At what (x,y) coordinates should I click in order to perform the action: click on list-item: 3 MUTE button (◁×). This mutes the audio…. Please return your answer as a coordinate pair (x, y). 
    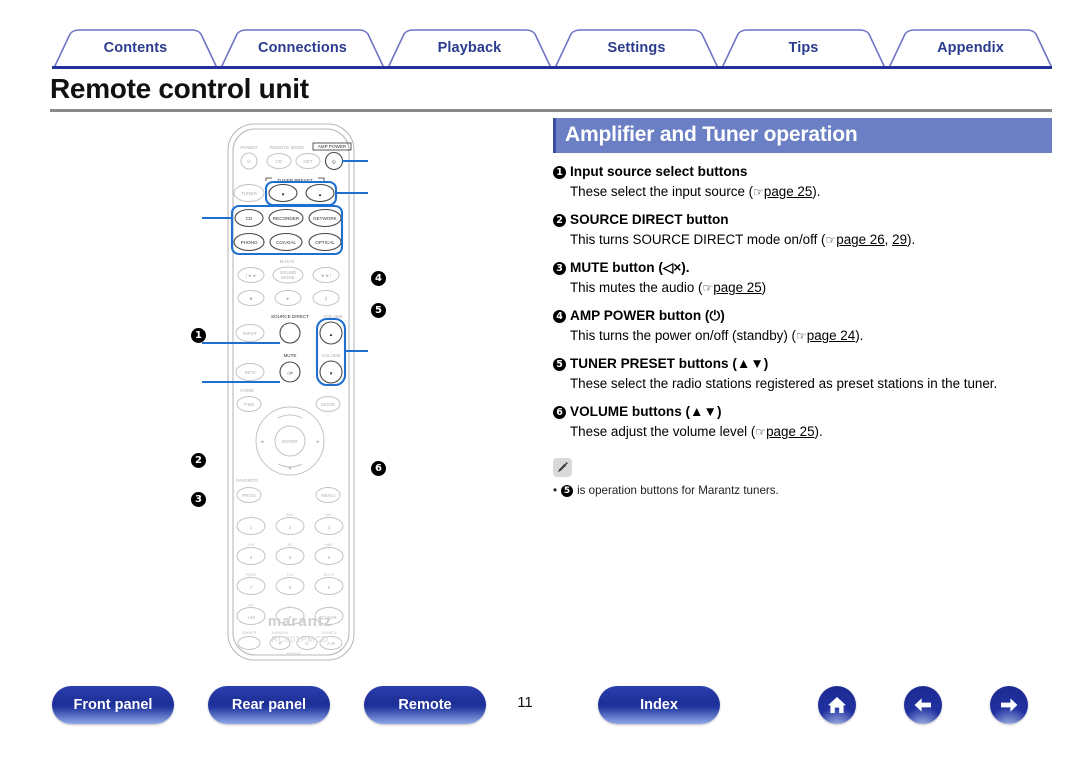
    Looking at the image, I should click on (802, 278).